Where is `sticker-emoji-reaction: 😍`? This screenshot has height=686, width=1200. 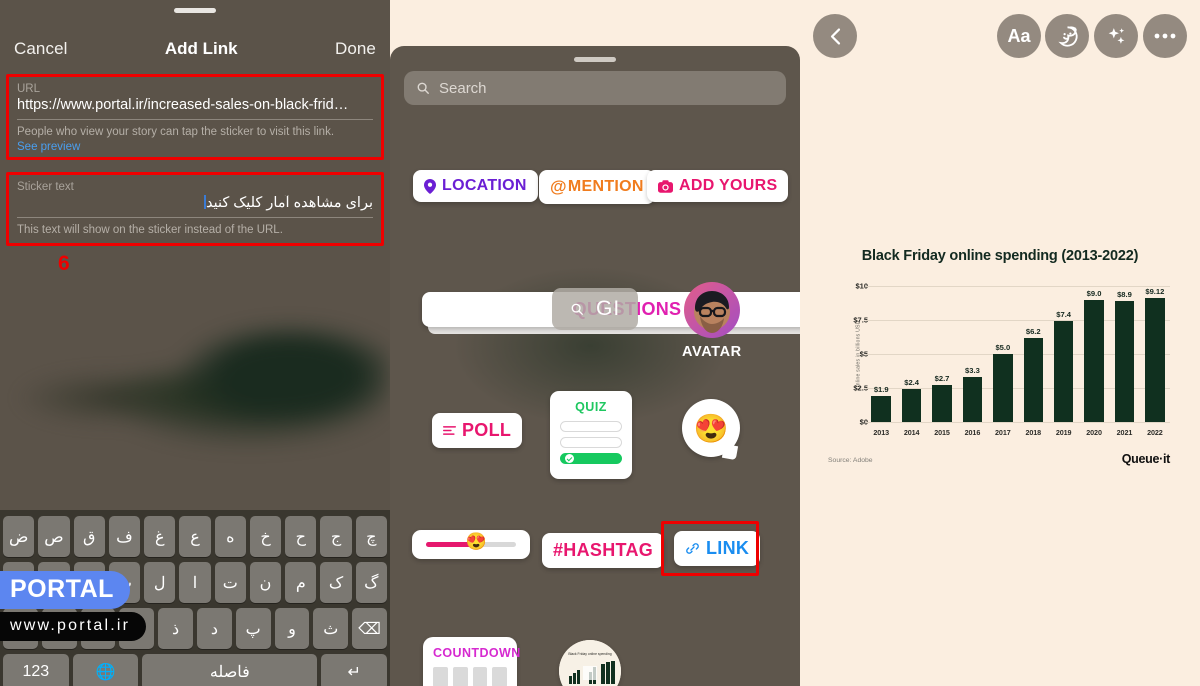 sticker-emoji-reaction: 😍 is located at coordinates (711, 428).